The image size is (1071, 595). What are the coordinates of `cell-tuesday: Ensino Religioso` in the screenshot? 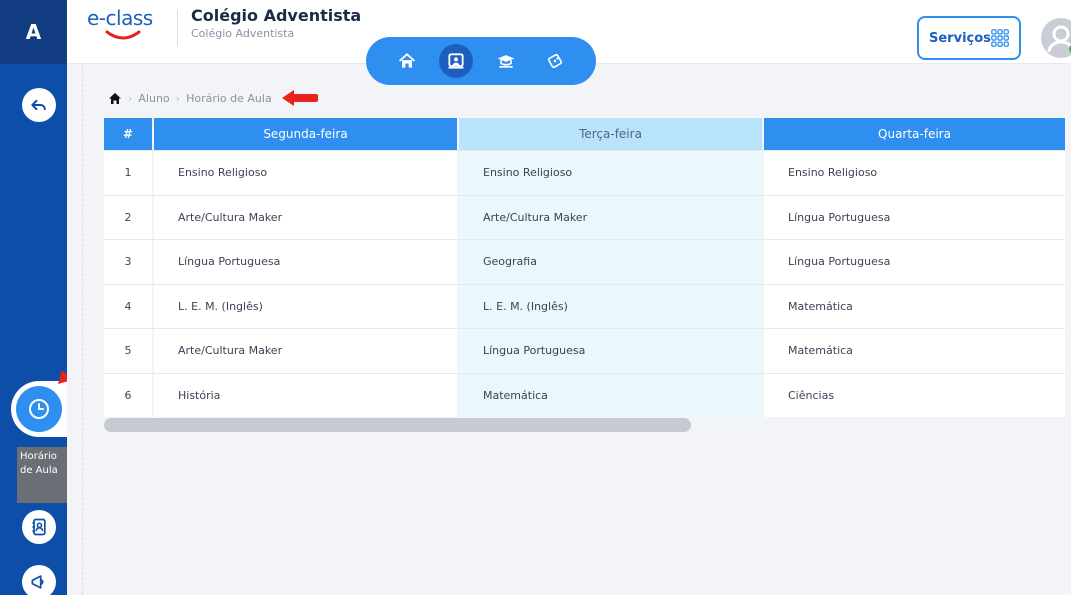 It's located at (609, 173).